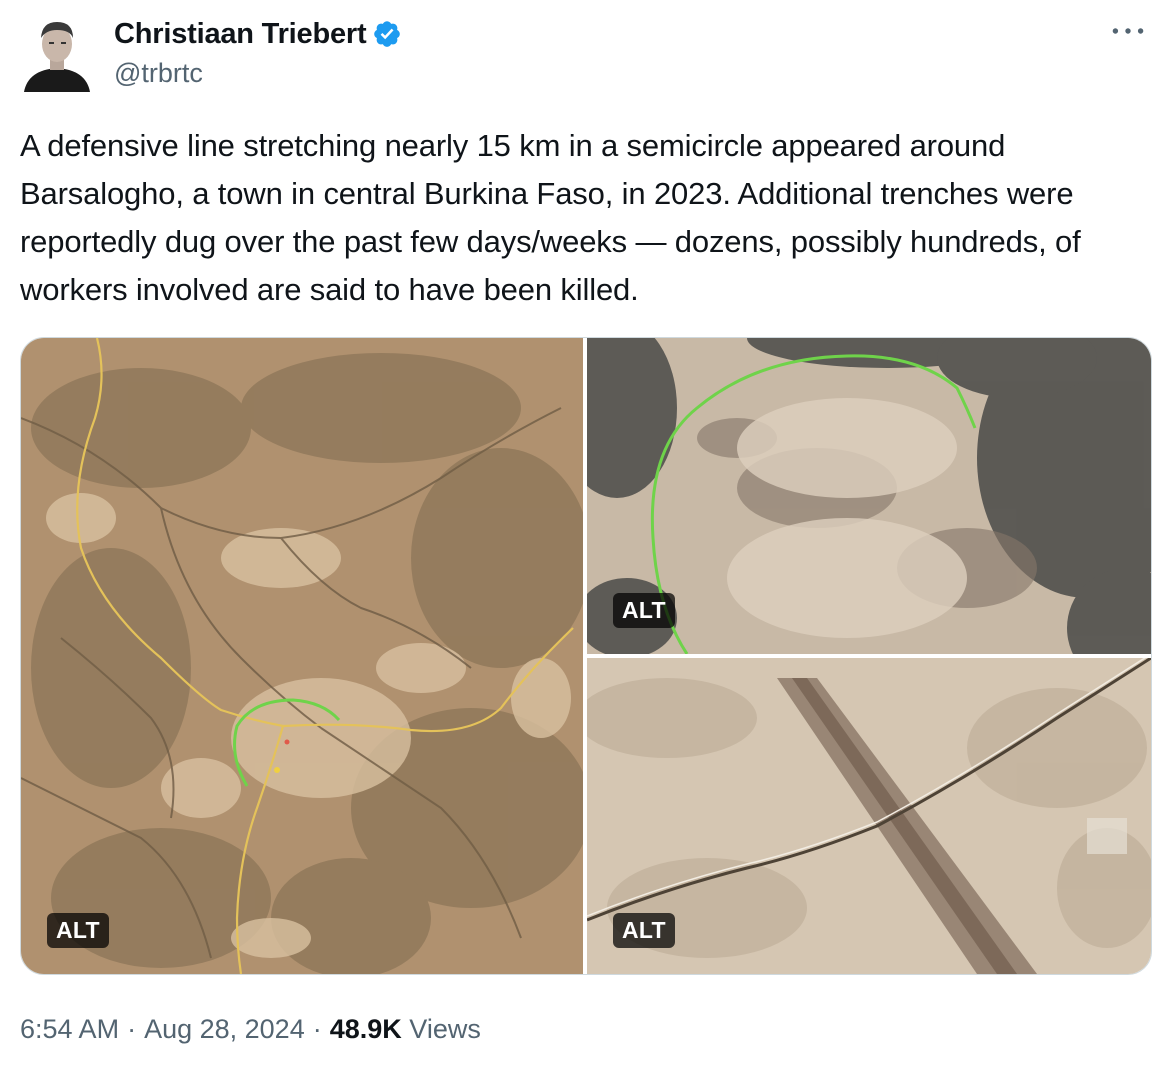 The width and height of the screenshot is (1172, 1074). I want to click on avatar-photo, so click(57, 53).